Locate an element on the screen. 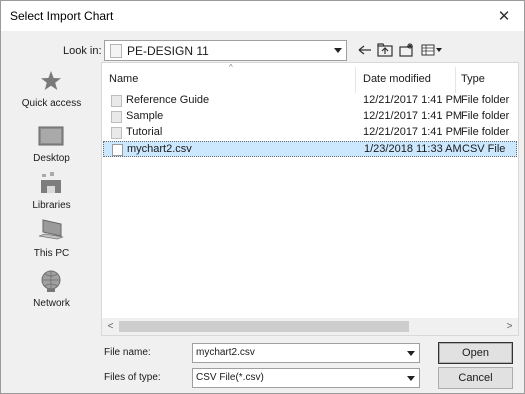 The height and width of the screenshot is (394, 525). scroll-left-button: < is located at coordinates (110, 326).